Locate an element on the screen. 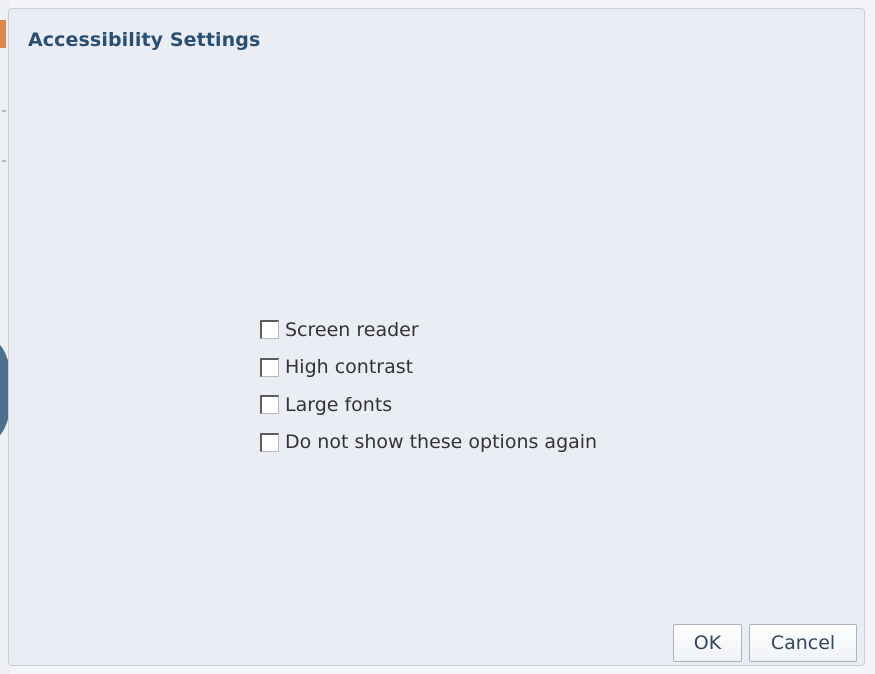 Image resolution: width=875 pixels, height=674 pixels. large-fonts-checkbox is located at coordinates (269, 405).